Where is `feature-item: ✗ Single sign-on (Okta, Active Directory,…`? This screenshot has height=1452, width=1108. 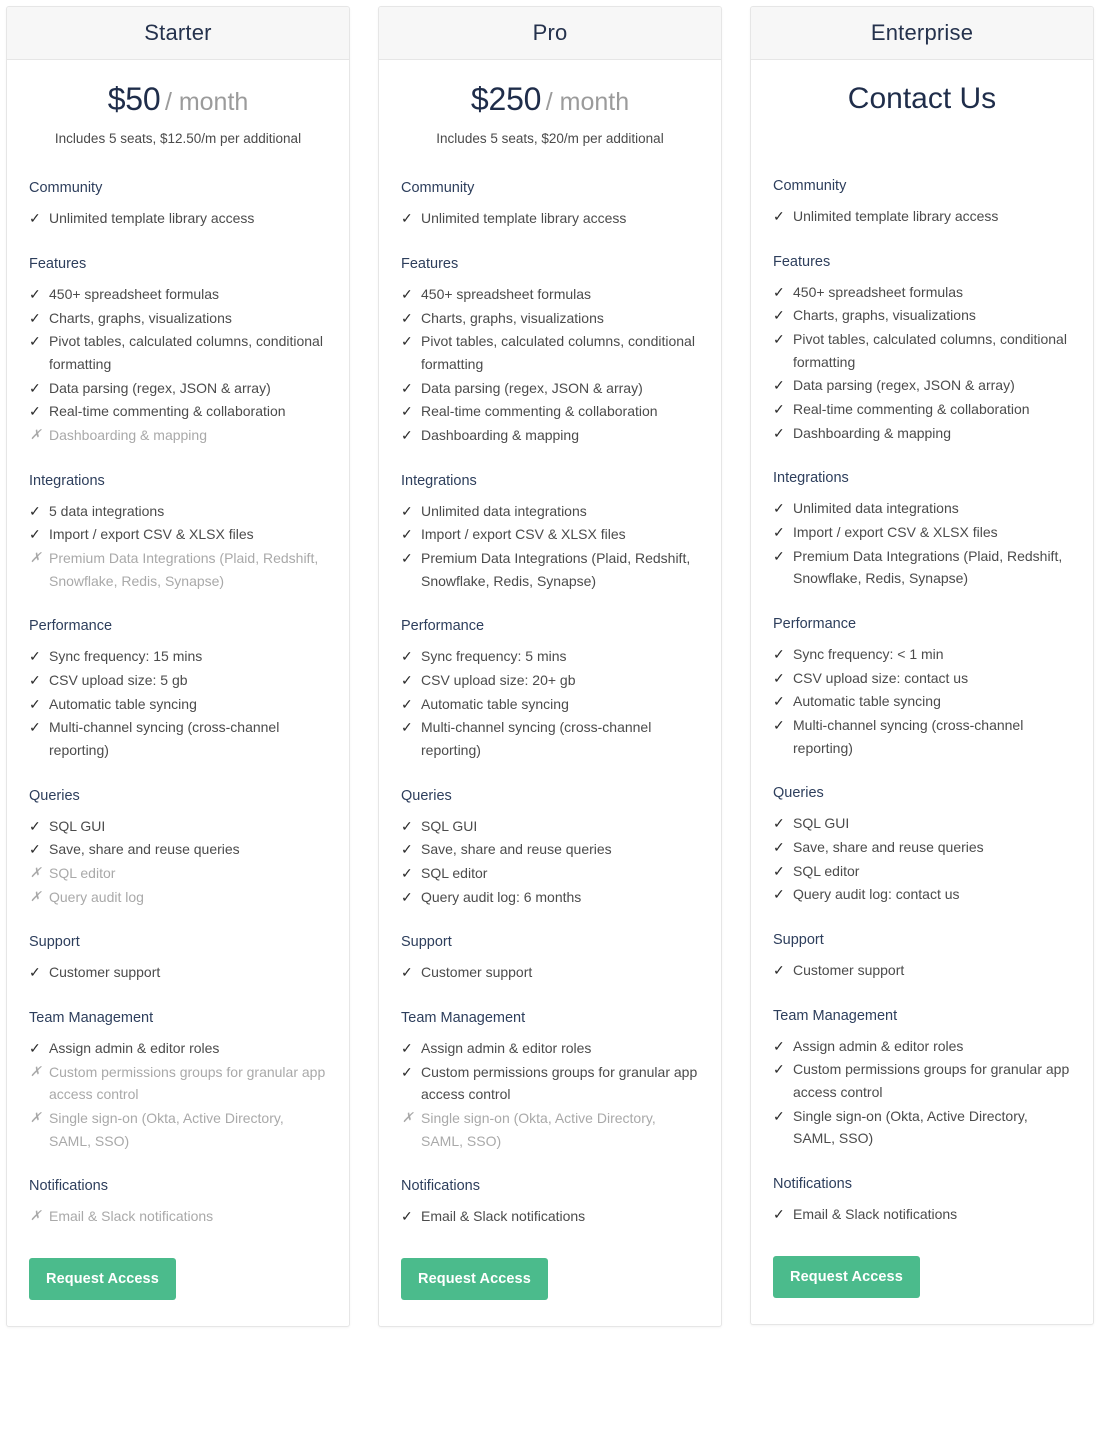 feature-item: ✗ Single sign-on (Okta, Active Directory,… is located at coordinates (550, 1129).